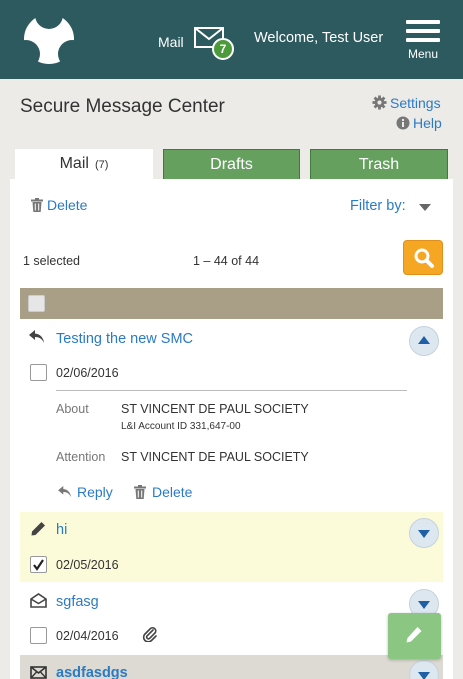 This screenshot has height=679, width=463. Describe the element at coordinates (423, 54) in the screenshot. I see `menu-label: Menu` at that location.